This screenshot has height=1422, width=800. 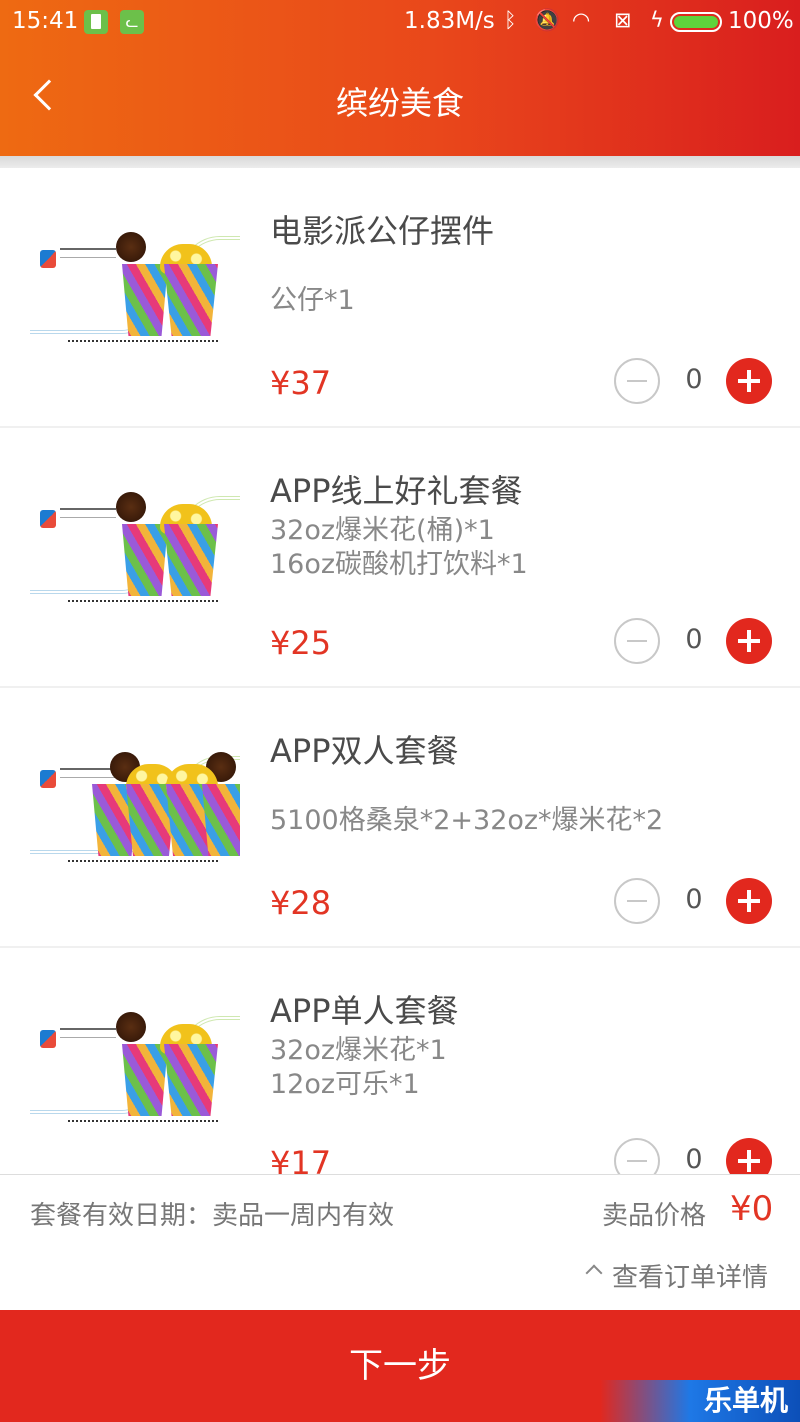 What do you see at coordinates (400, 23) in the screenshot?
I see `status-bar: 15:41 ᓚ 1.83M/s ᛒ 🔕 ◠ ⊠ ϟ 100%` at bounding box center [400, 23].